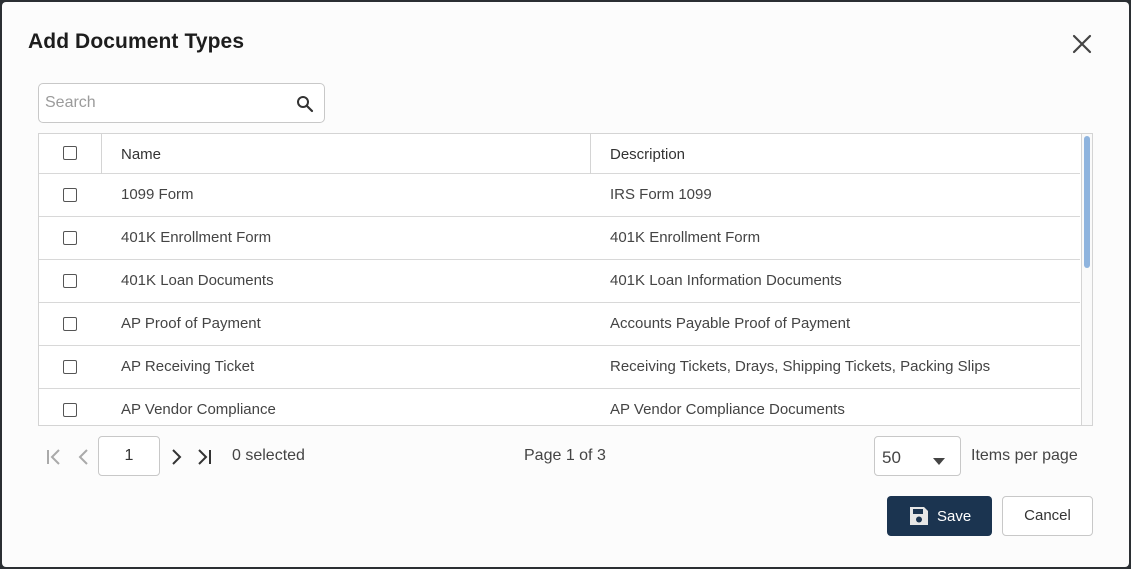 Image resolution: width=1131 pixels, height=569 pixels. I want to click on scrollbar-thumb, so click(1087, 202).